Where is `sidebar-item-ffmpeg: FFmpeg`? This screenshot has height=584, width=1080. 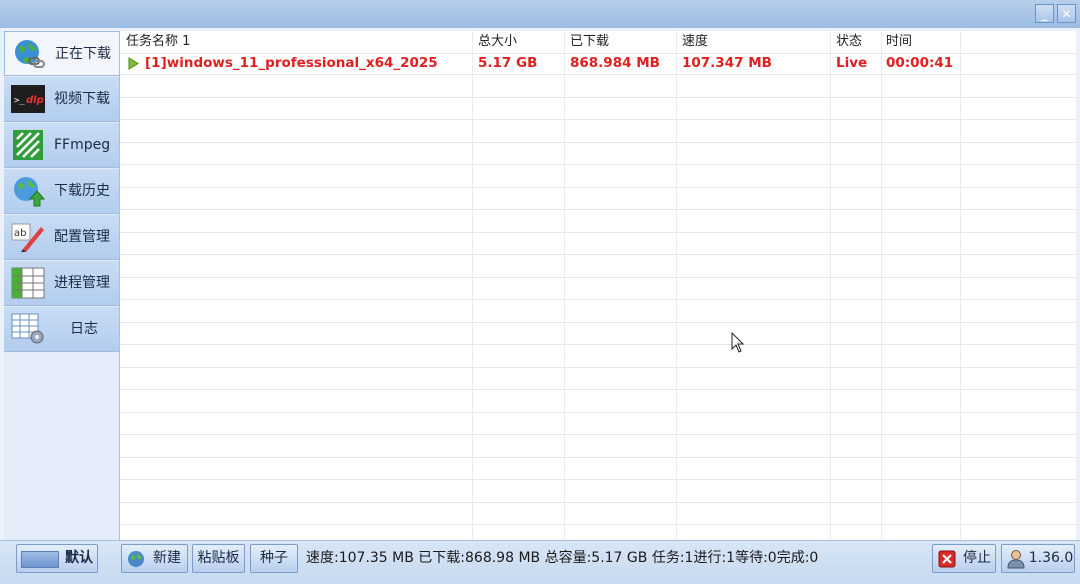
sidebar-item-ffmpeg: FFmpeg is located at coordinates (61, 145).